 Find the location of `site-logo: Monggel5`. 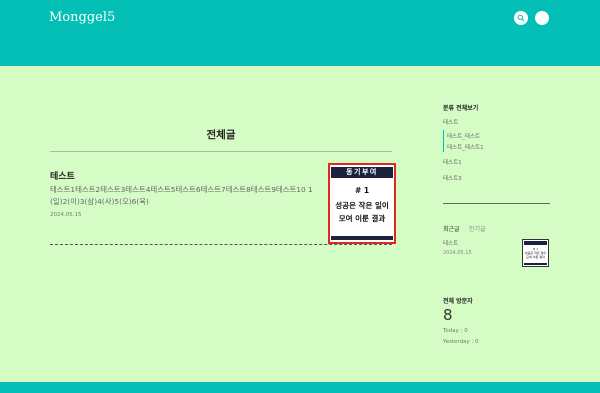

site-logo: Monggel5 is located at coordinates (82, 17).